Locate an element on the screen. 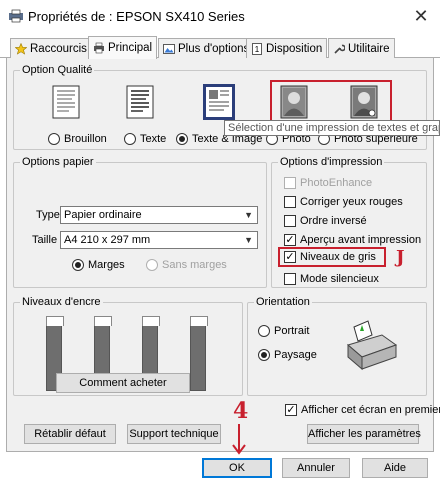  svg-text: 1 is located at coordinates (257, 49).